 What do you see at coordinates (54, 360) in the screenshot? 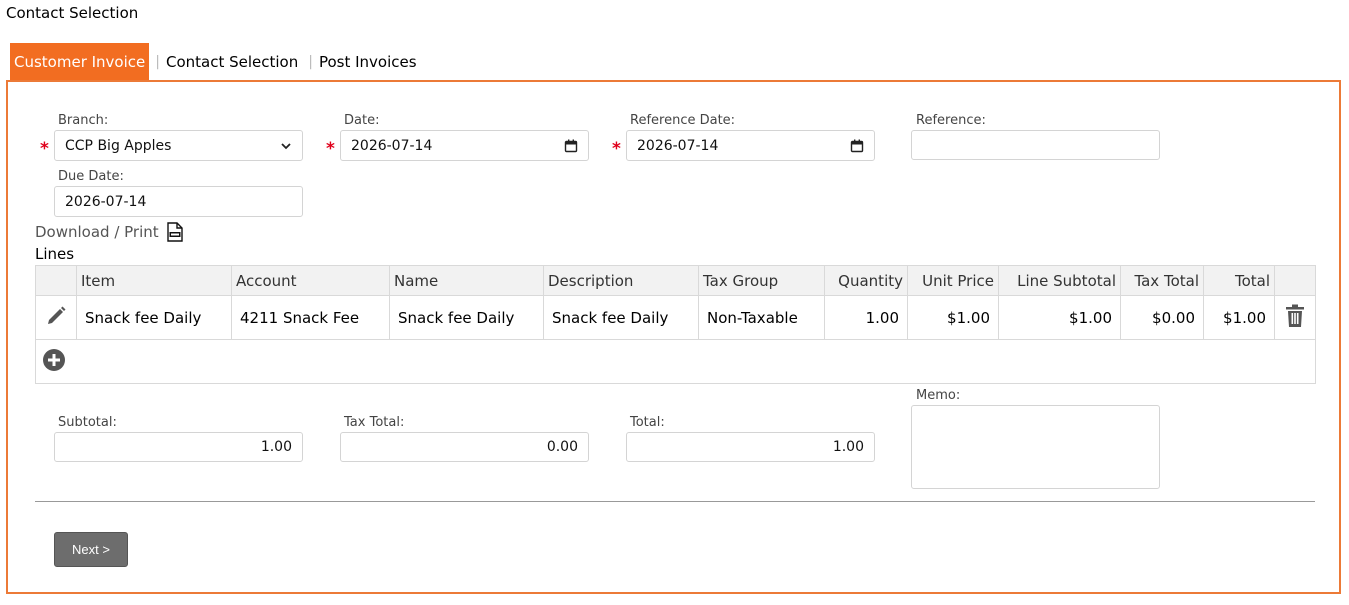
I see `add-line-plus-icon` at bounding box center [54, 360].